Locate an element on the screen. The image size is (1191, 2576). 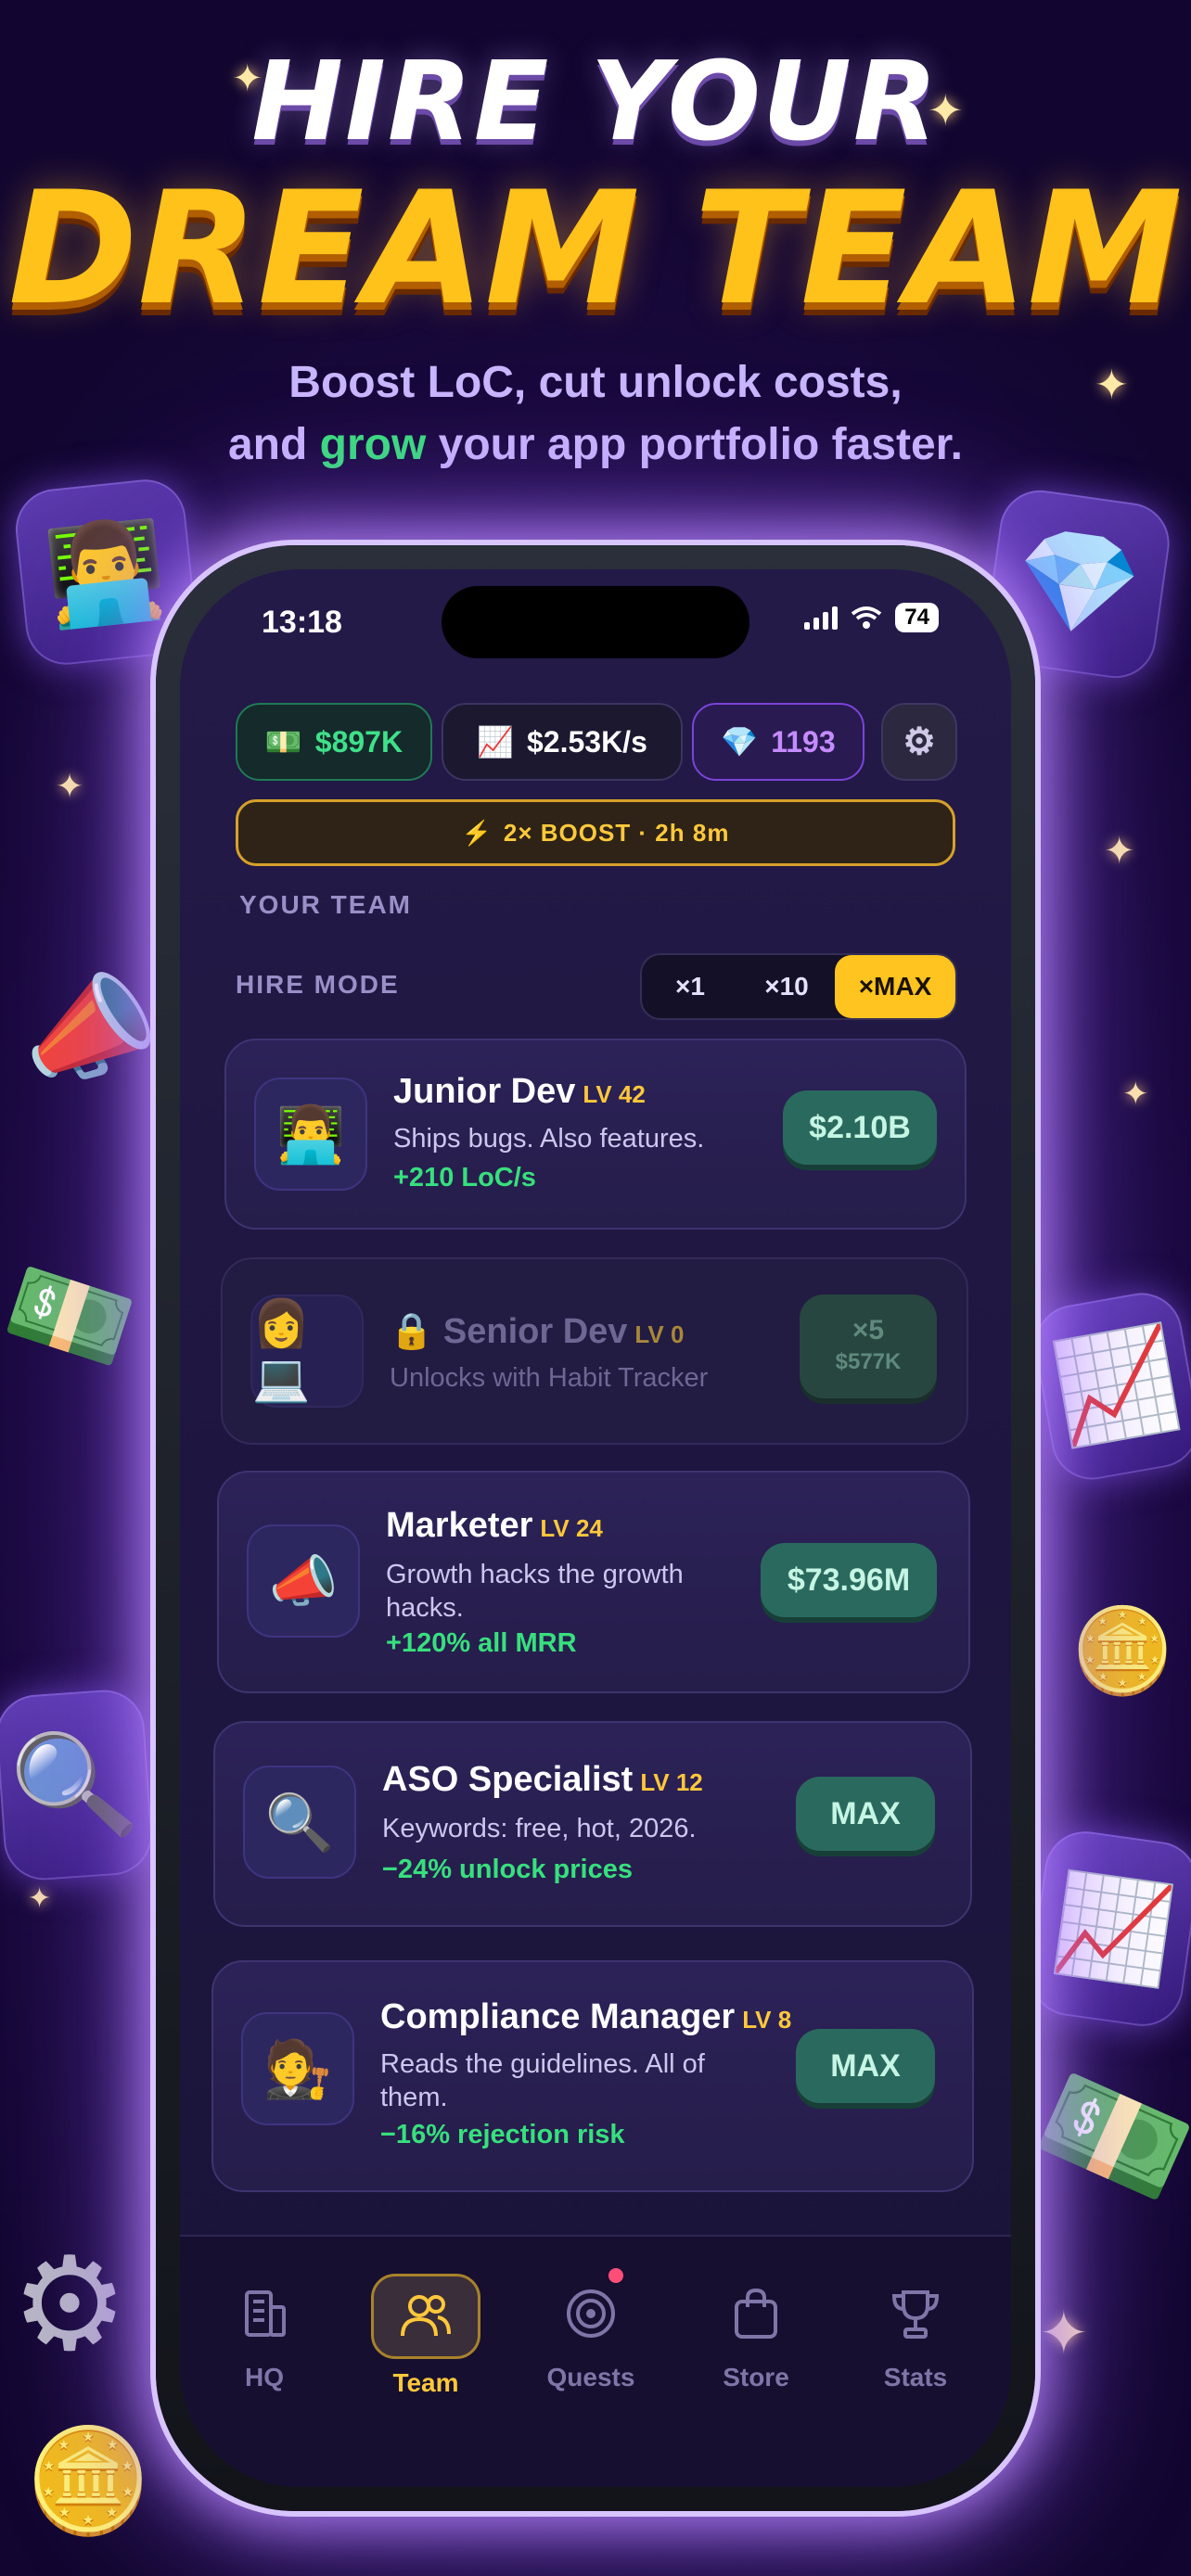
hire-button: $73.96M is located at coordinates (849, 1580).